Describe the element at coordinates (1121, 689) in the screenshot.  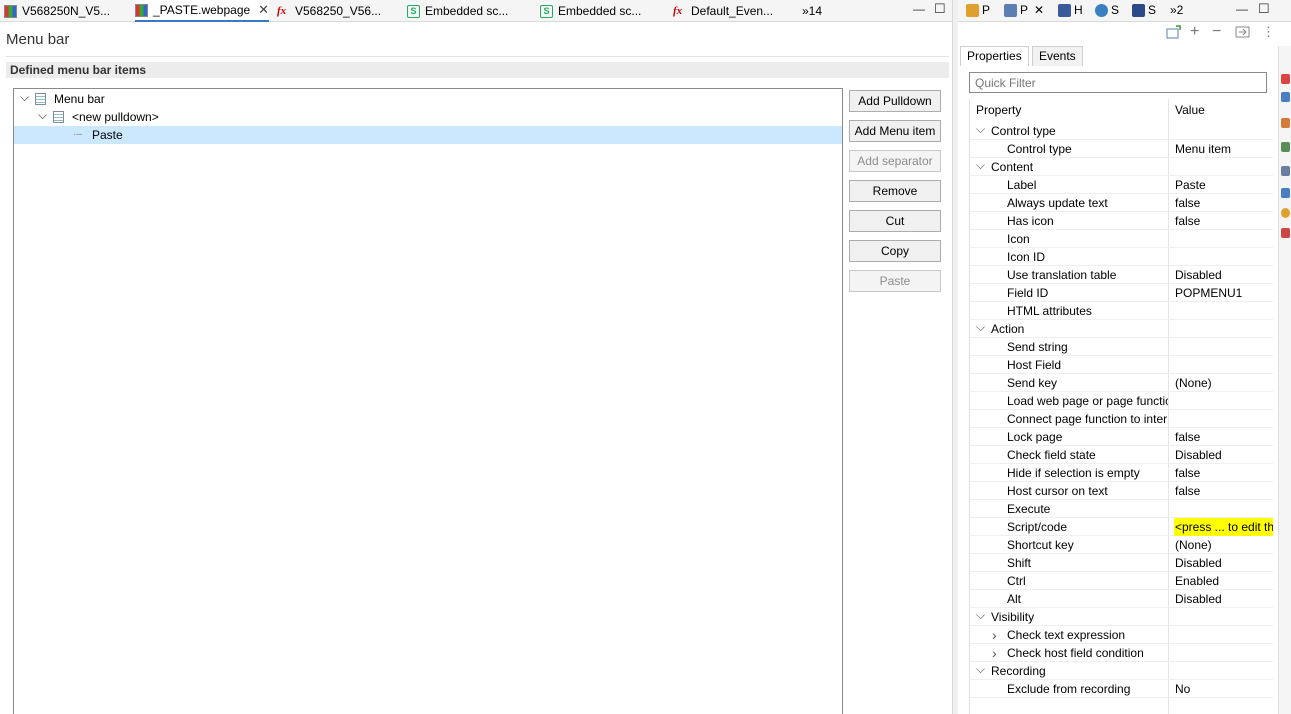
I see `property-row: Exclude from recording No` at that location.